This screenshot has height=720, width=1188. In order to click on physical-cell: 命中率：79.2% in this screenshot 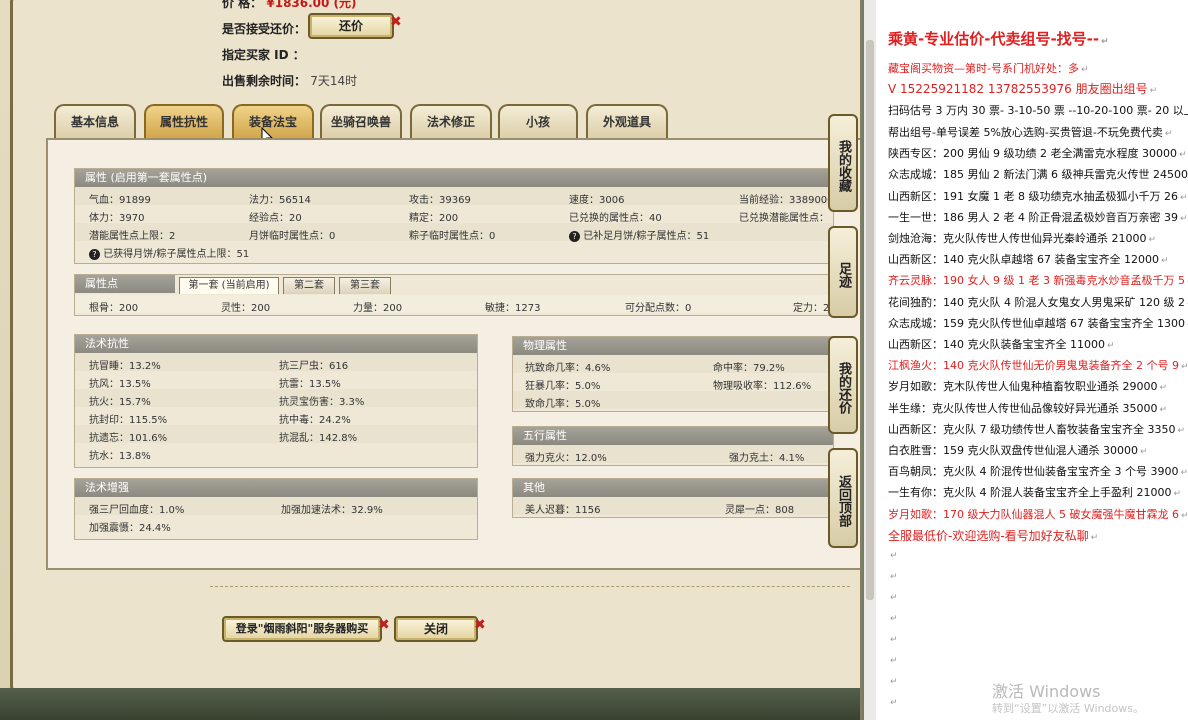, I will do `click(749, 368)`.